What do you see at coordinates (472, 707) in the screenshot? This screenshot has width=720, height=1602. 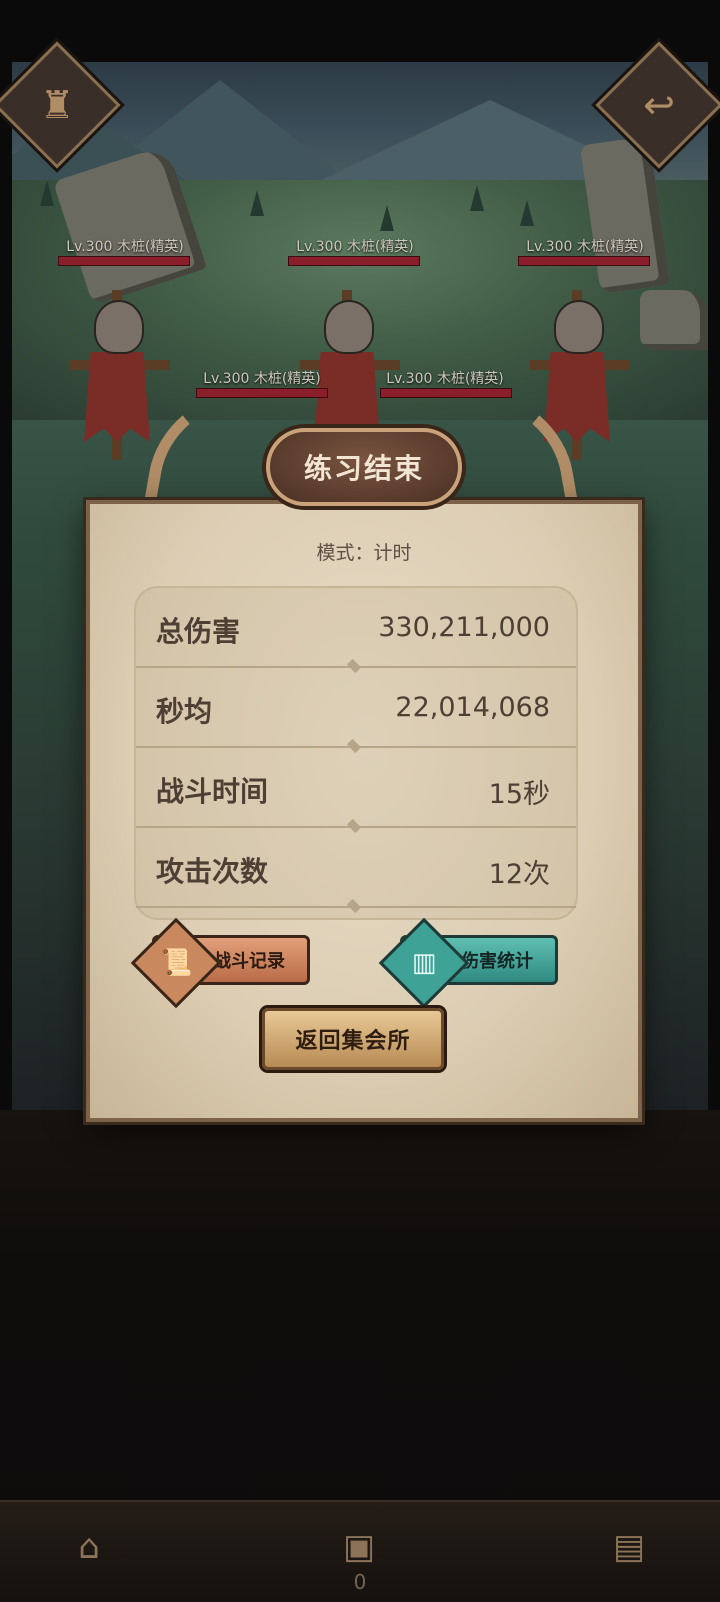 I see `stat-value: 22,014,068` at bounding box center [472, 707].